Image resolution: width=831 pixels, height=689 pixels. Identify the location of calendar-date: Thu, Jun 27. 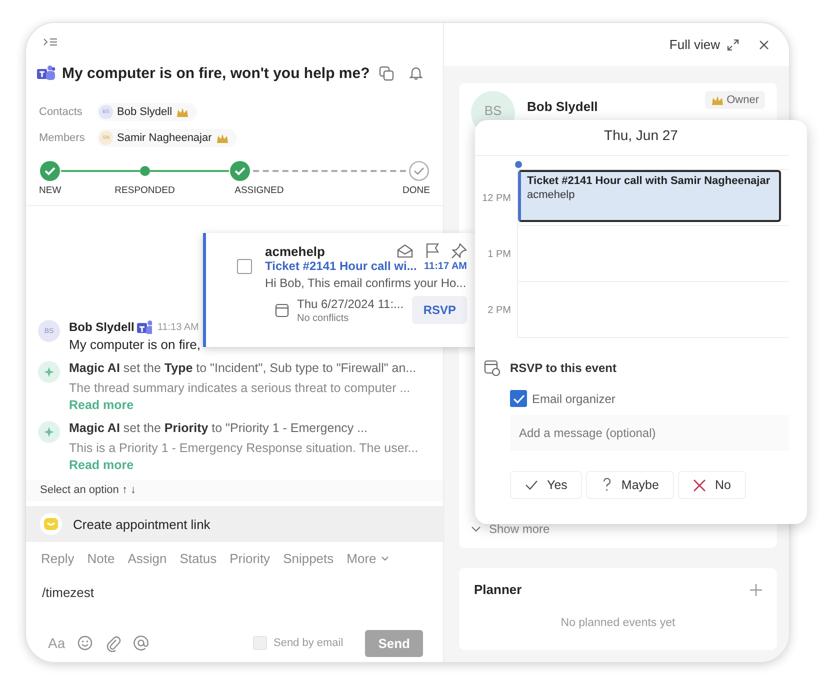
(641, 135).